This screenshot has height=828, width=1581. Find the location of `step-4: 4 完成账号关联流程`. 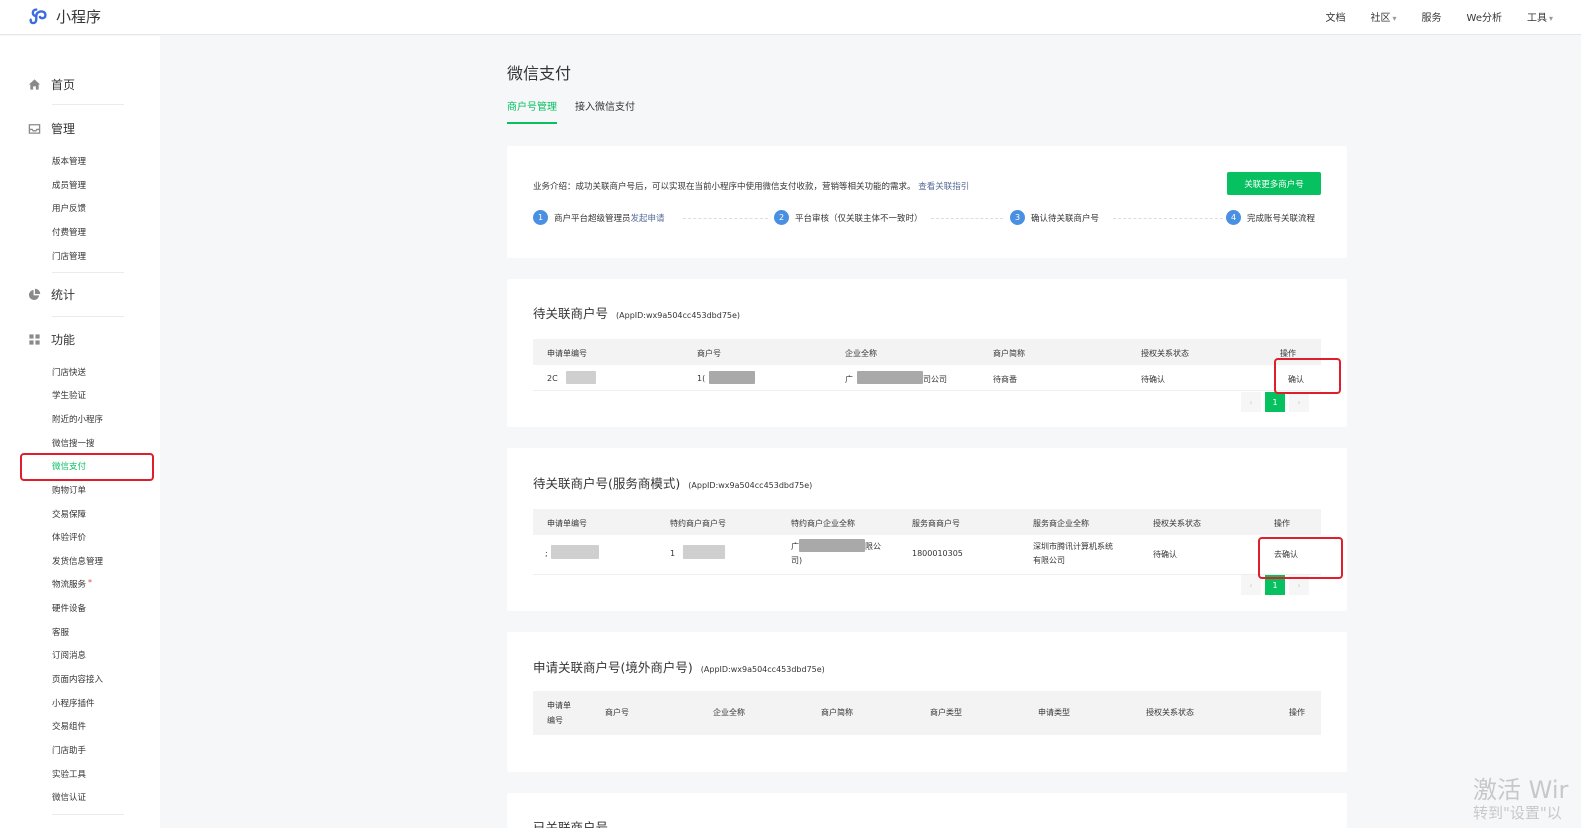

step-4: 4 完成账号关联流程 is located at coordinates (1270, 217).